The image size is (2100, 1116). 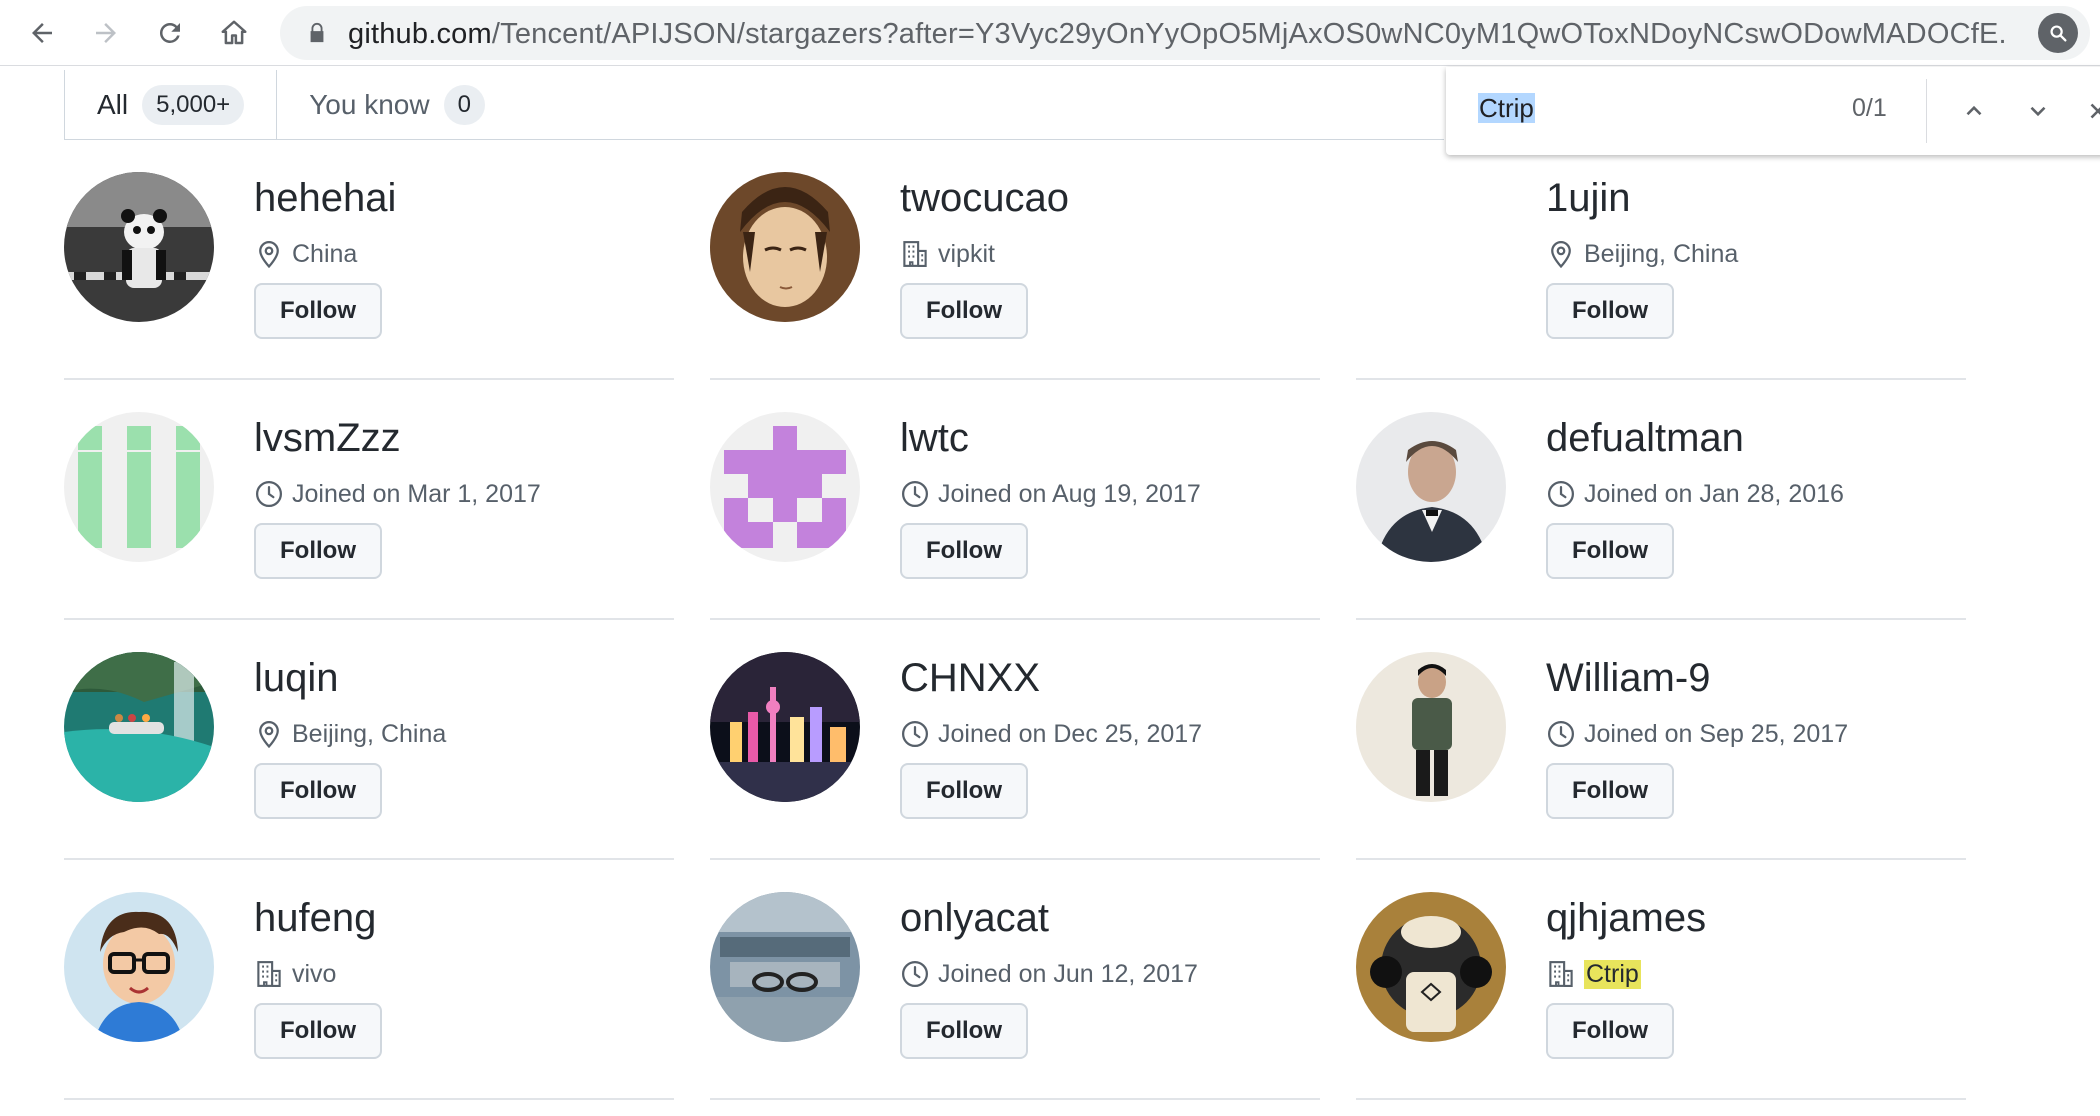 I want to click on username-link: hehehai, so click(x=325, y=198).